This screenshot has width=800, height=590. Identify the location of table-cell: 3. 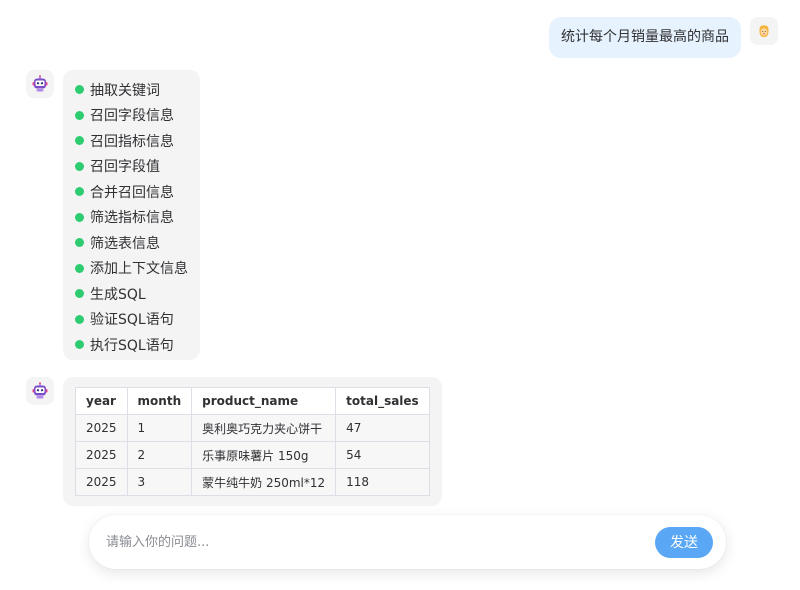
(159, 482).